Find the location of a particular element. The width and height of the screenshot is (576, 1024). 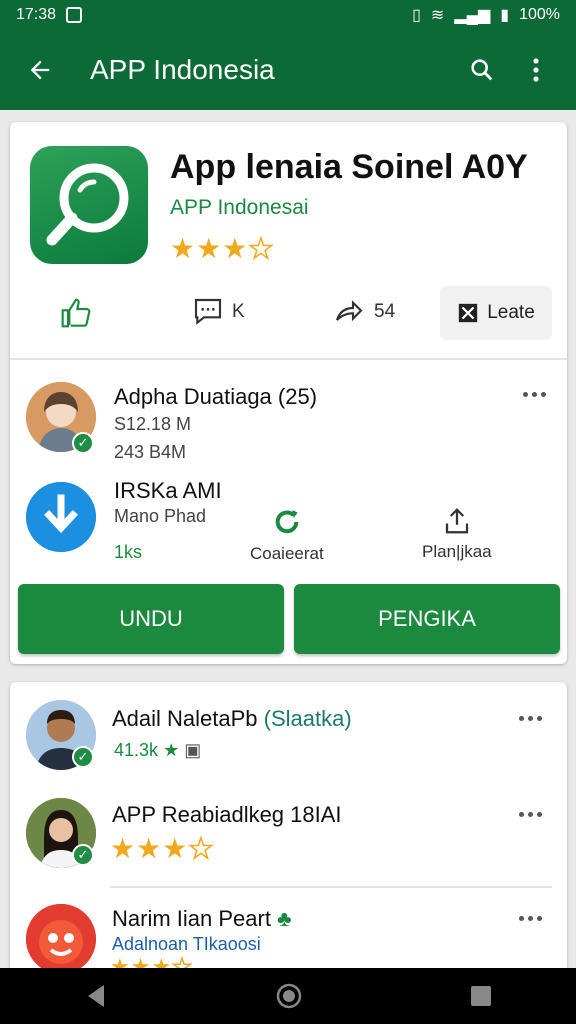

comment-button: K is located at coordinates (218, 312).